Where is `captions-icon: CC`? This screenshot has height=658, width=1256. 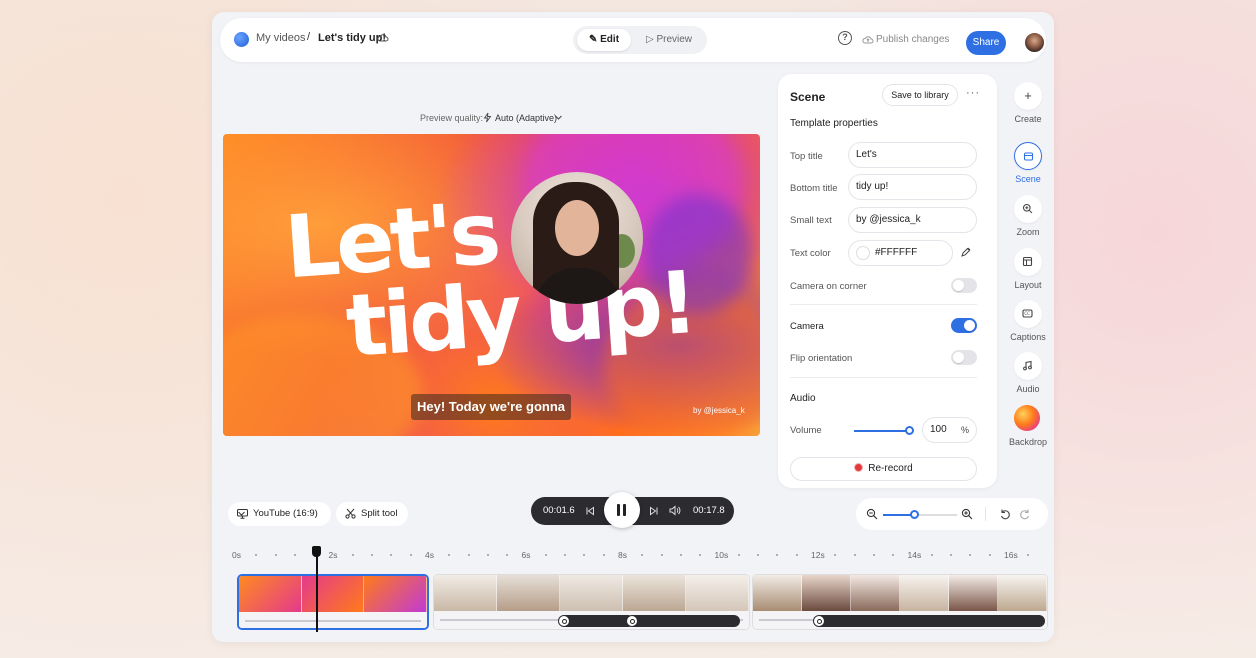 captions-icon: CC is located at coordinates (1028, 314).